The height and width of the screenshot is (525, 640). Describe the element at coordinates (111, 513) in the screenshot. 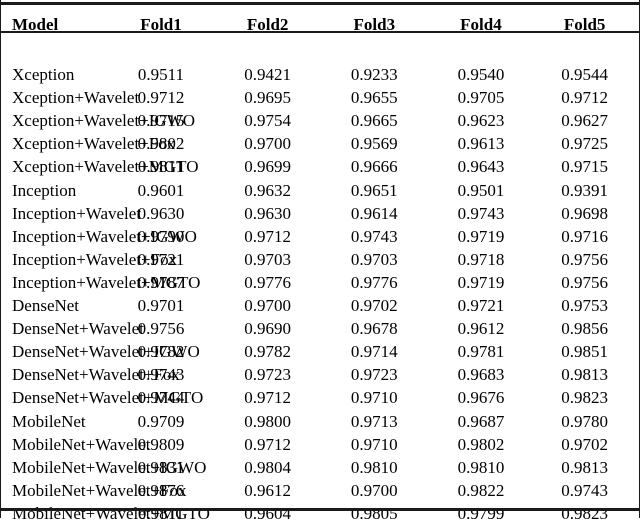

I see `cell-model-name: MobileNet+Wavelet+MGTO` at that location.